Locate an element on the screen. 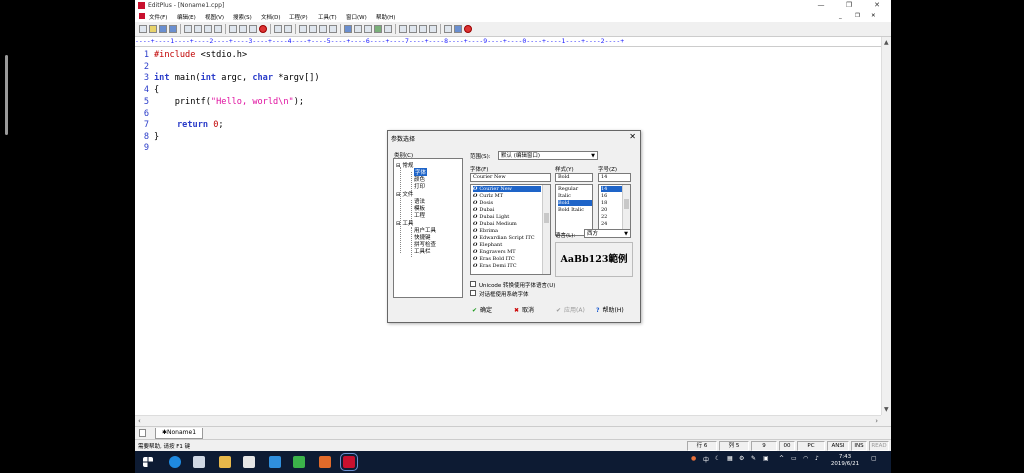 The height and width of the screenshot is (473, 1024). list-item: Bold is located at coordinates (575, 203).